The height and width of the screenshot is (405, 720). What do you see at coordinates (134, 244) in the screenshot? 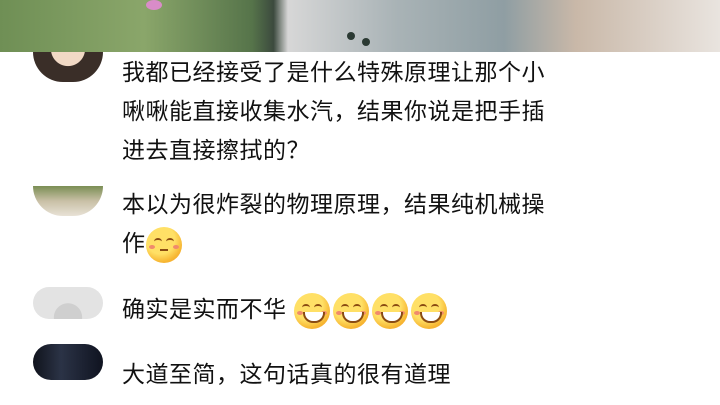
I see `comment-line: 作` at bounding box center [134, 244].